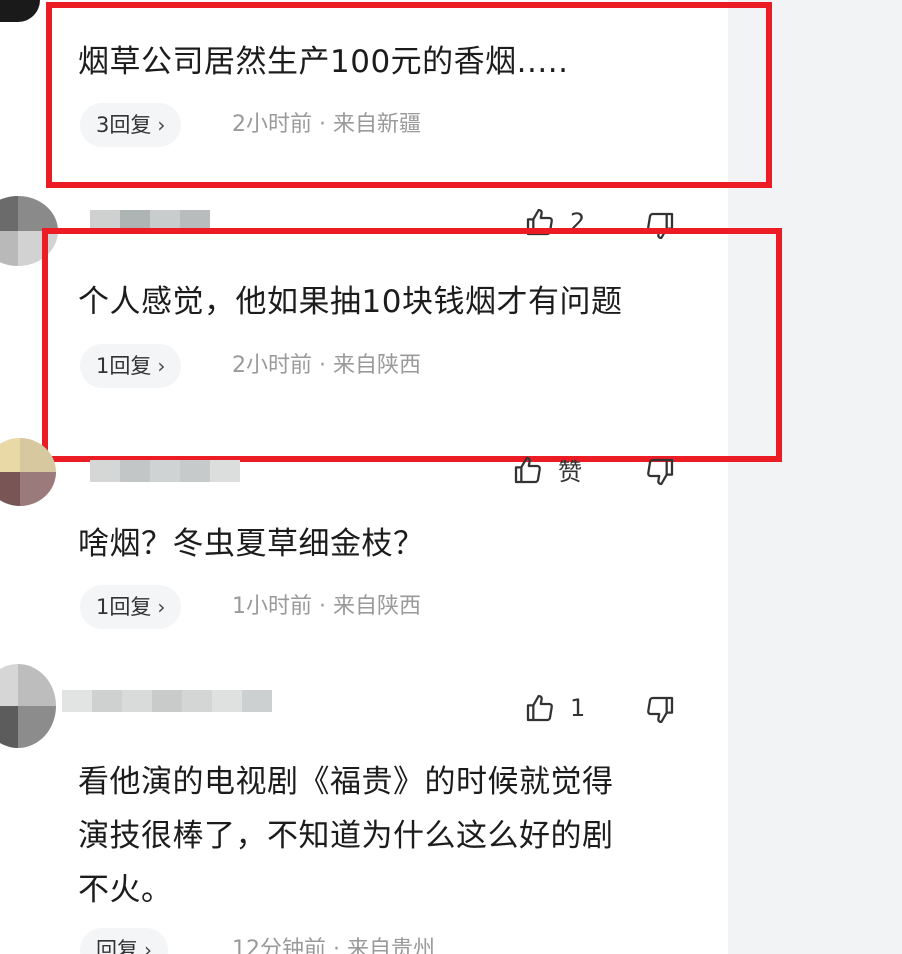 The height and width of the screenshot is (954, 902). Describe the element at coordinates (125, 890) in the screenshot. I see `comment-text-line: 不火。` at that location.